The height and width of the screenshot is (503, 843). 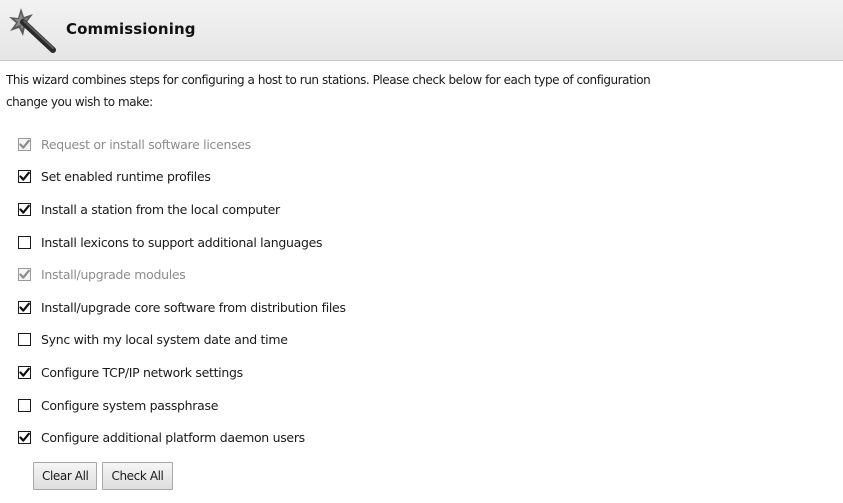 I want to click on option-tcp-ip-settings: Configure TCP/IP network settings, so click(x=417, y=372).